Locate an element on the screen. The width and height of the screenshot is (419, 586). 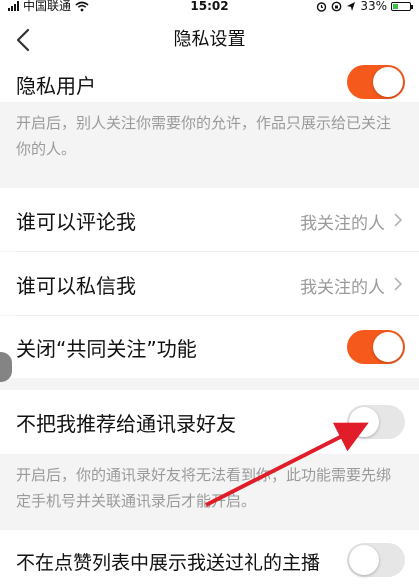
battery-icon is located at coordinates (402, 6).